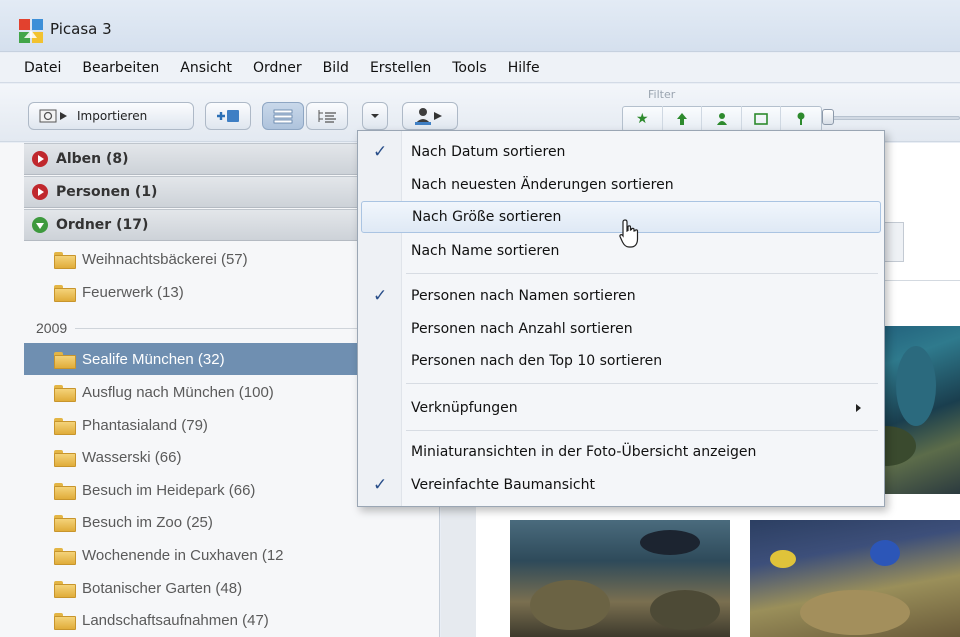 The height and width of the screenshot is (637, 960). I want to click on menu-item-label: Verknüpfungen, so click(464, 408).